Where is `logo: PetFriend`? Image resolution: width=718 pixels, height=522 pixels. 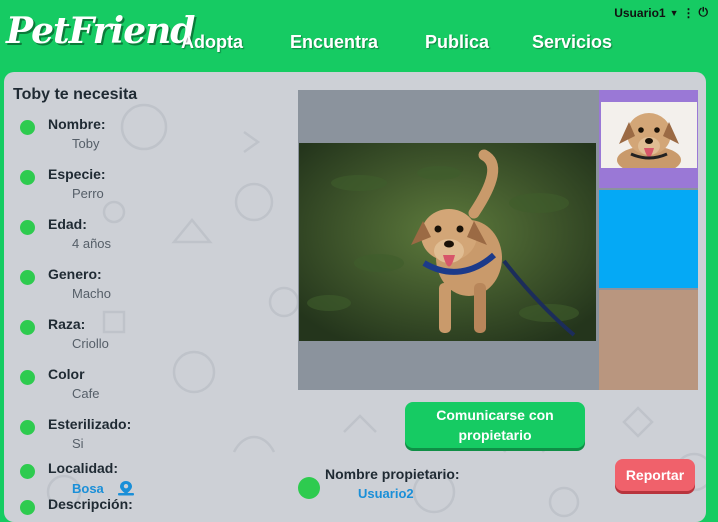
logo: PetFriend is located at coordinates (100, 31).